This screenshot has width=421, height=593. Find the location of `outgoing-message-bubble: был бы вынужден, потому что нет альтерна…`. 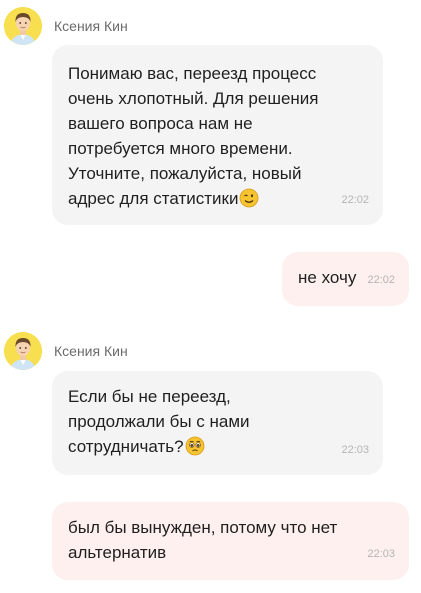

outgoing-message-bubble: был бы вынужден, потому что нет альтерна… is located at coordinates (230, 541).